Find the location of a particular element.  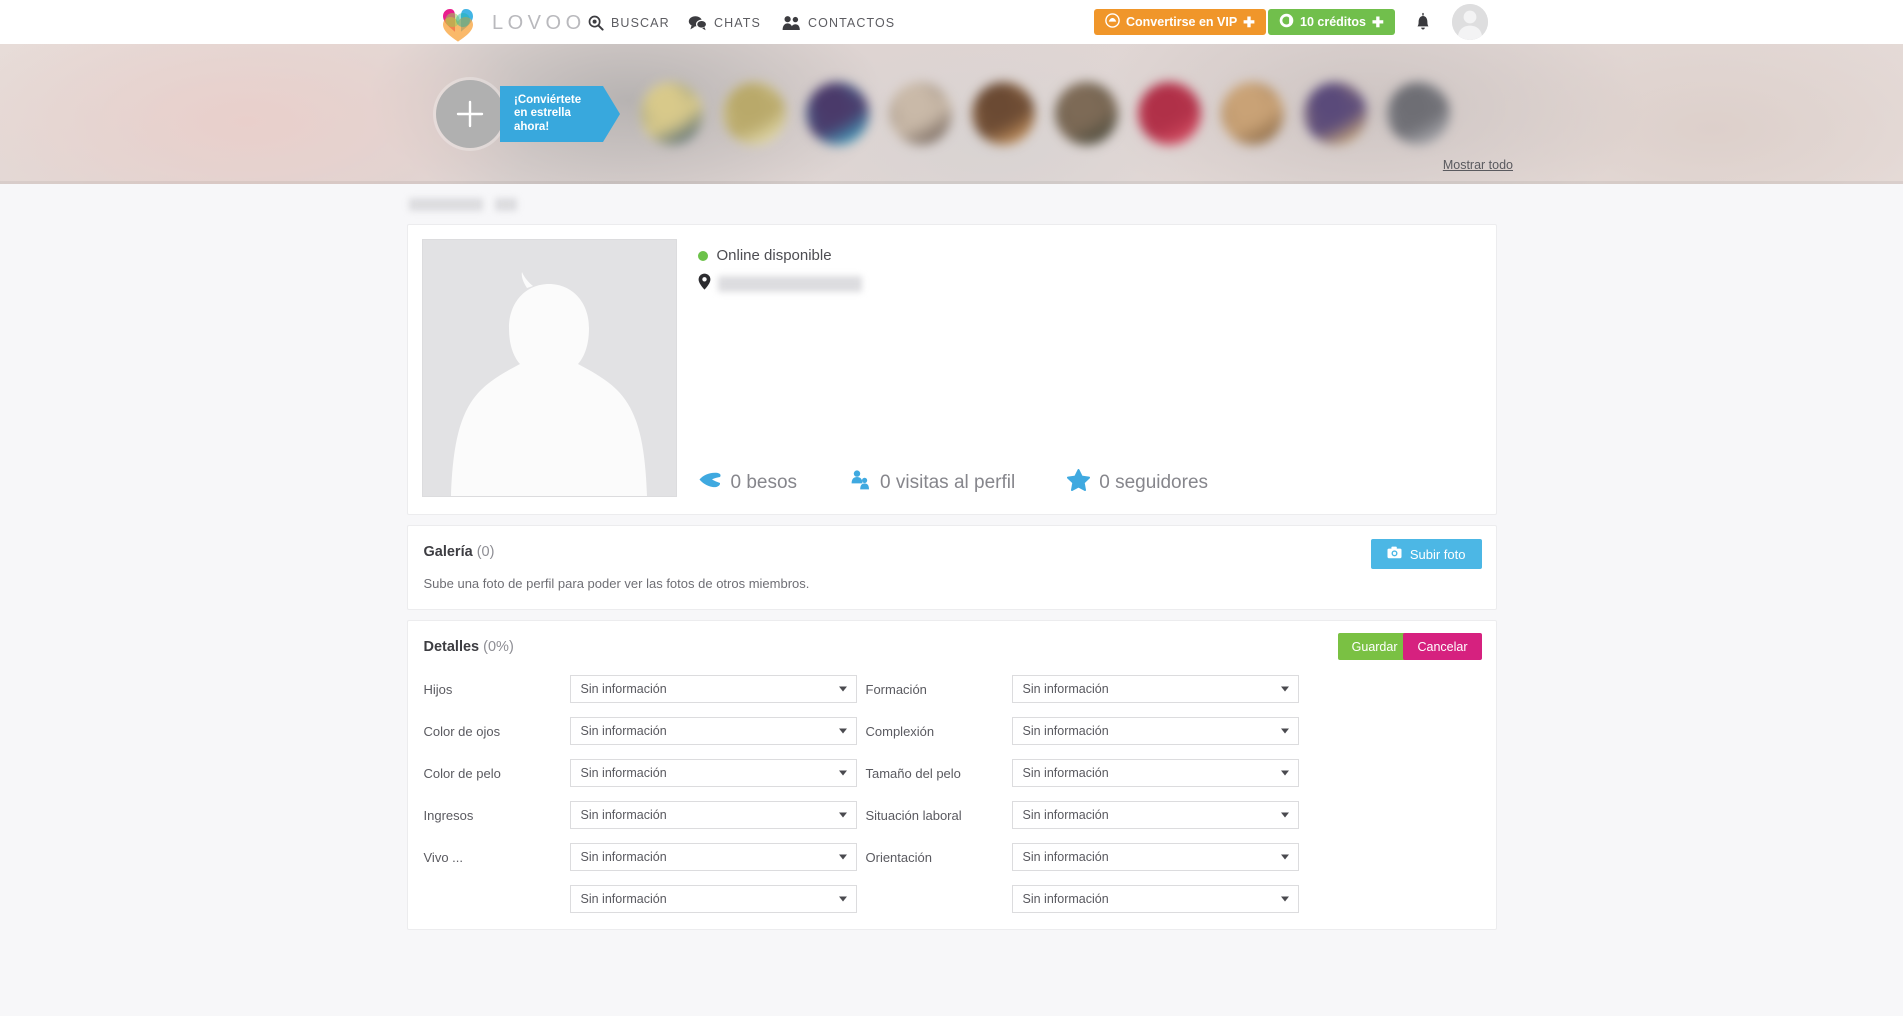

profile-photo-placeholder is located at coordinates (549, 368).